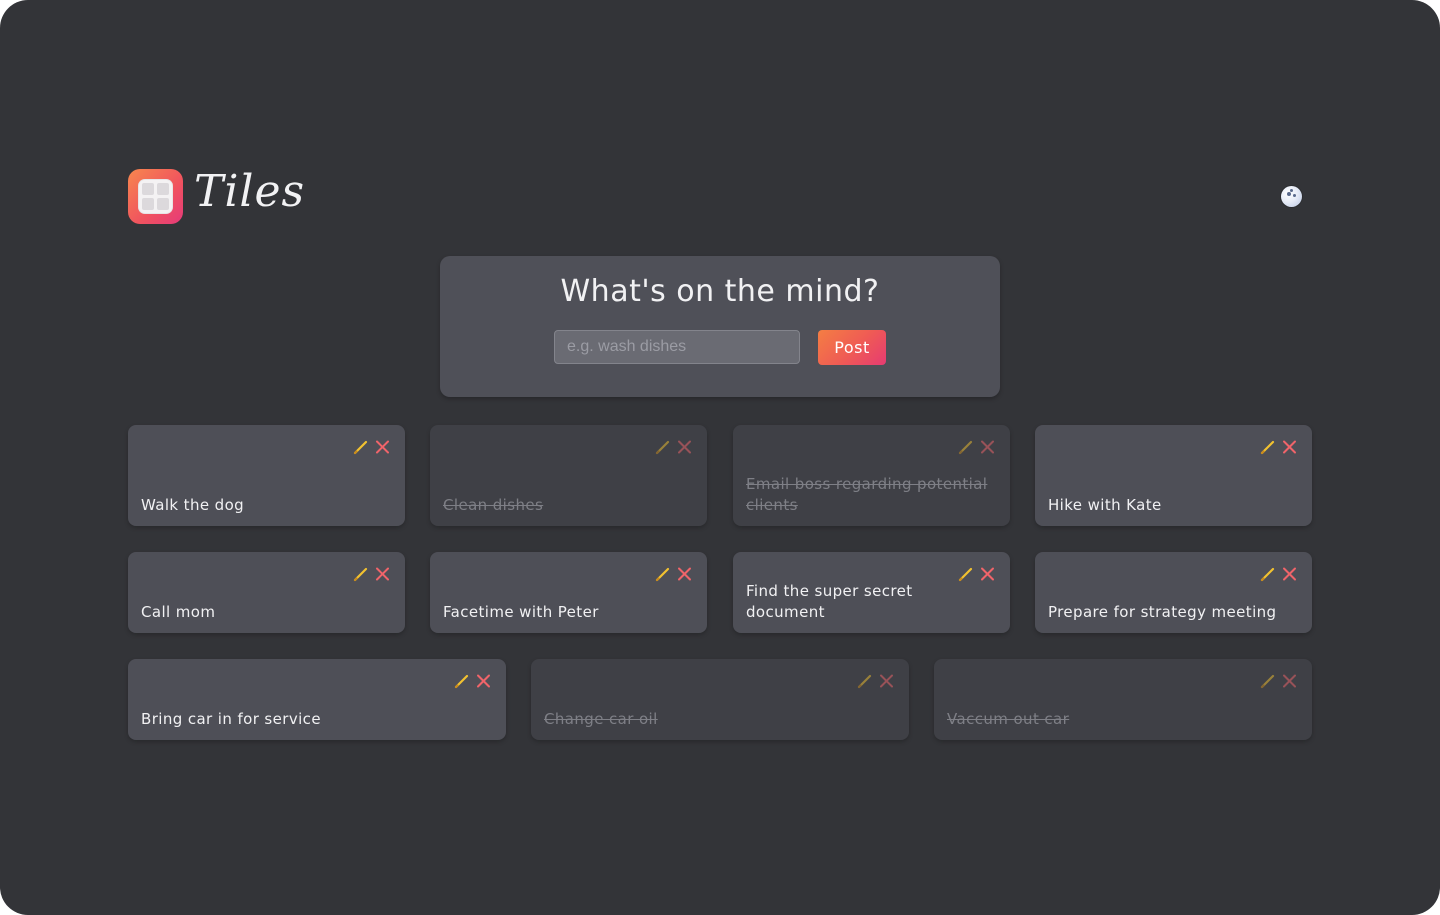  I want to click on task-text: Hike with Kate, so click(1105, 505).